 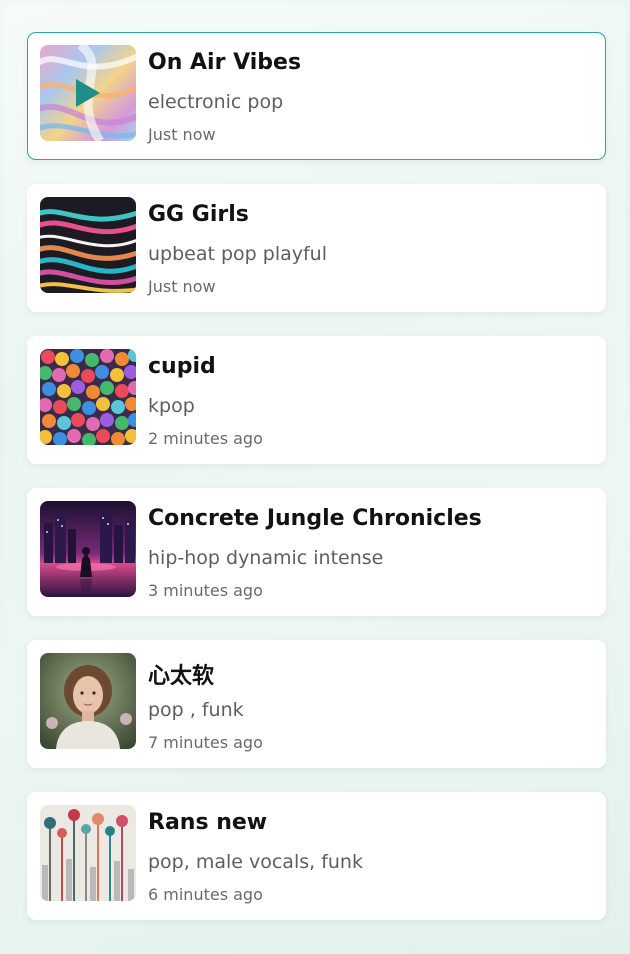 I want to click on song-title: Rans new, so click(x=207, y=822).